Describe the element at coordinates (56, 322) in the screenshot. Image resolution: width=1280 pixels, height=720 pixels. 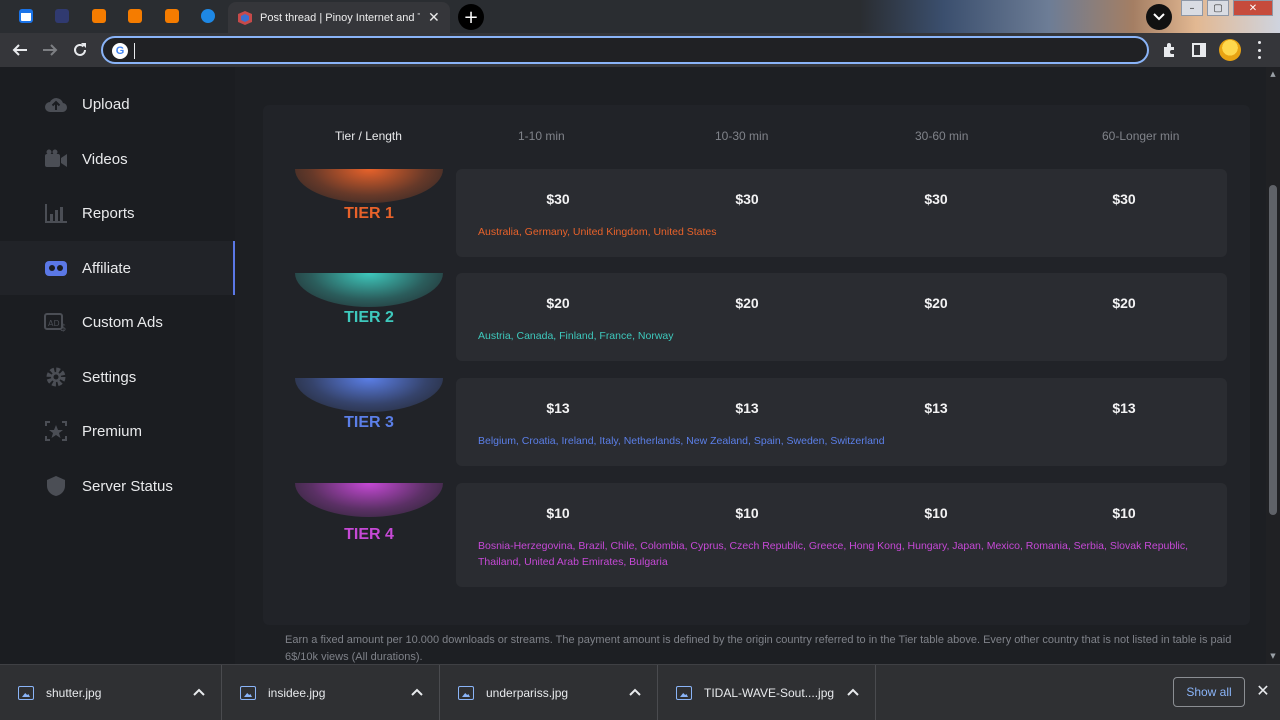
I see `custom-ads-icon: AD $` at that location.